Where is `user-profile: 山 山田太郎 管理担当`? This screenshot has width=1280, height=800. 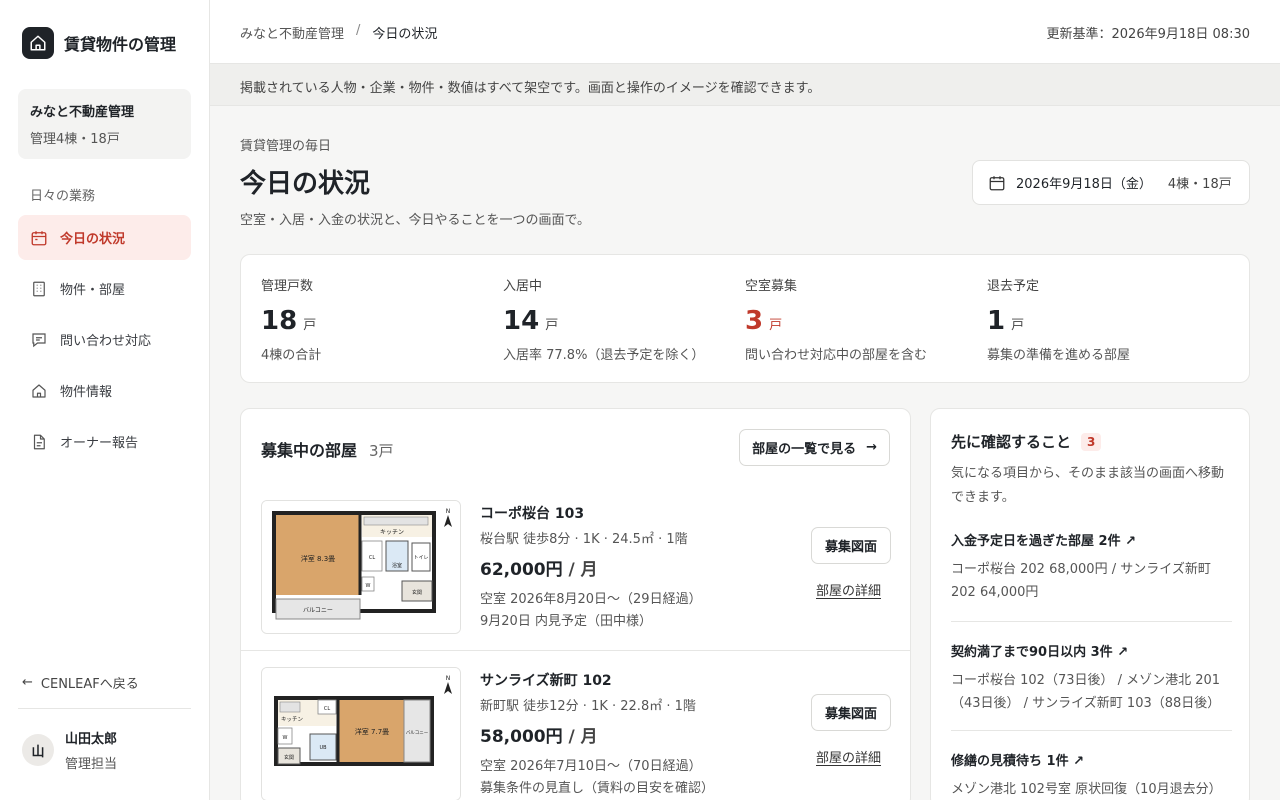 user-profile: 山 山田太郎 管理担当 is located at coordinates (69, 750).